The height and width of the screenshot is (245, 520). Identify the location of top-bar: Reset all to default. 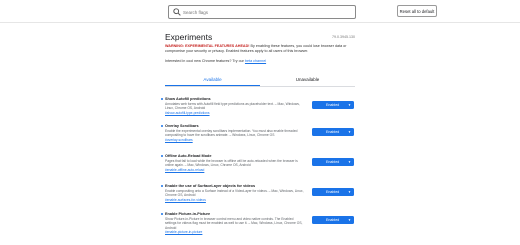
(260, 11).